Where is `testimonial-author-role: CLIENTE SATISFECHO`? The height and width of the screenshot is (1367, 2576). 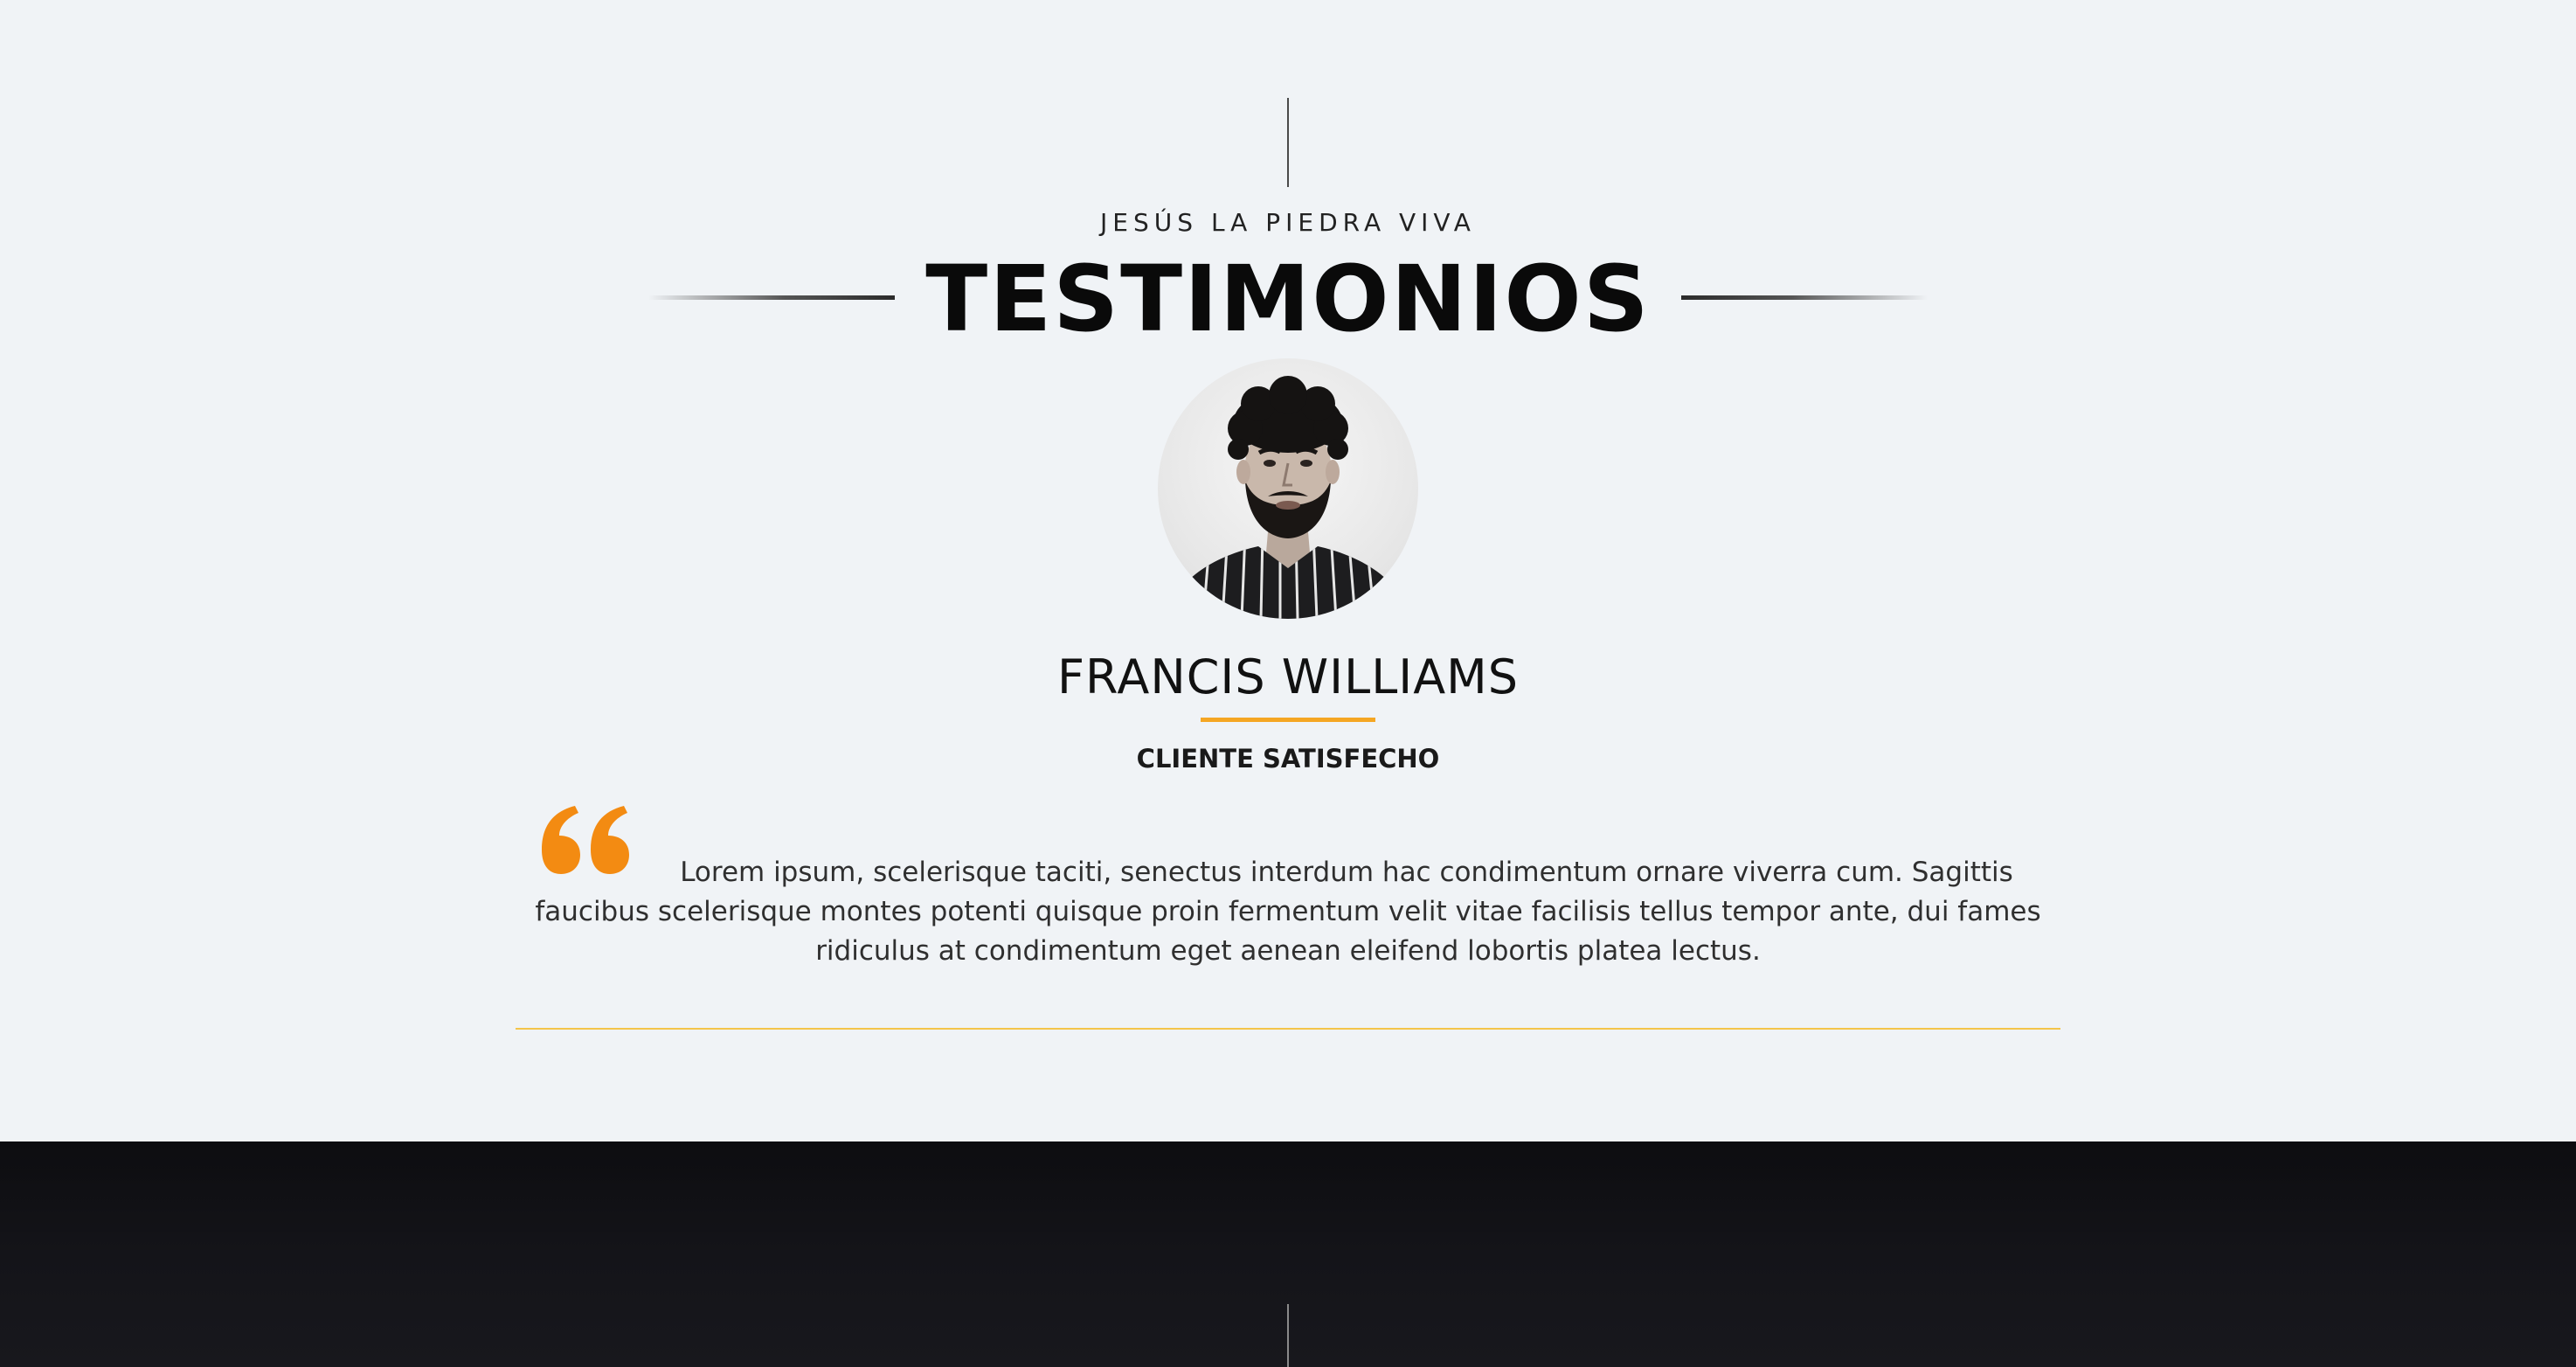 testimonial-author-role: CLIENTE SATISFECHO is located at coordinates (1288, 759).